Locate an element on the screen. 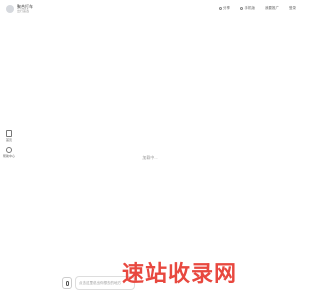 This screenshot has width=320, height=300. brand: 聚合打车 出行首选 is located at coordinates (19, 8).